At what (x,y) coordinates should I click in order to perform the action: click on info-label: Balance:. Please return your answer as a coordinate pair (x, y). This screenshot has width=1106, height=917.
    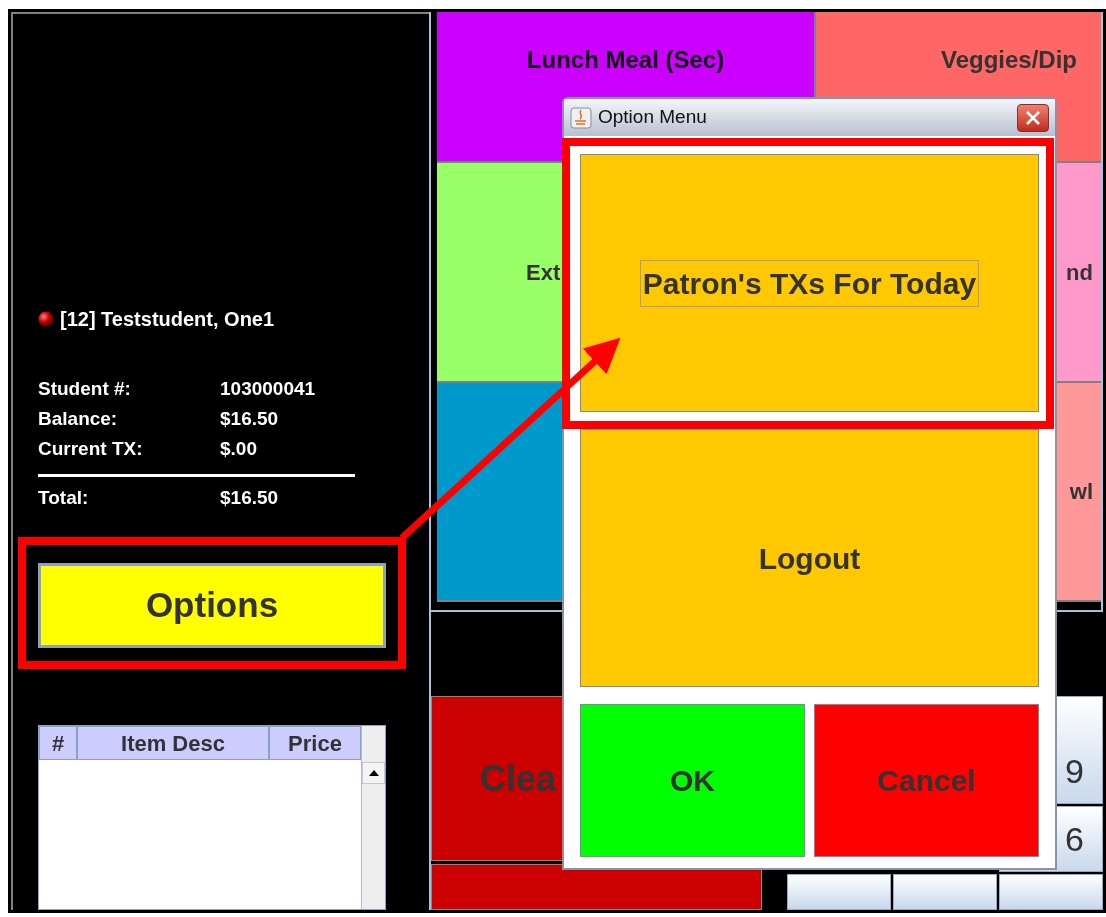
    Looking at the image, I should click on (78, 419).